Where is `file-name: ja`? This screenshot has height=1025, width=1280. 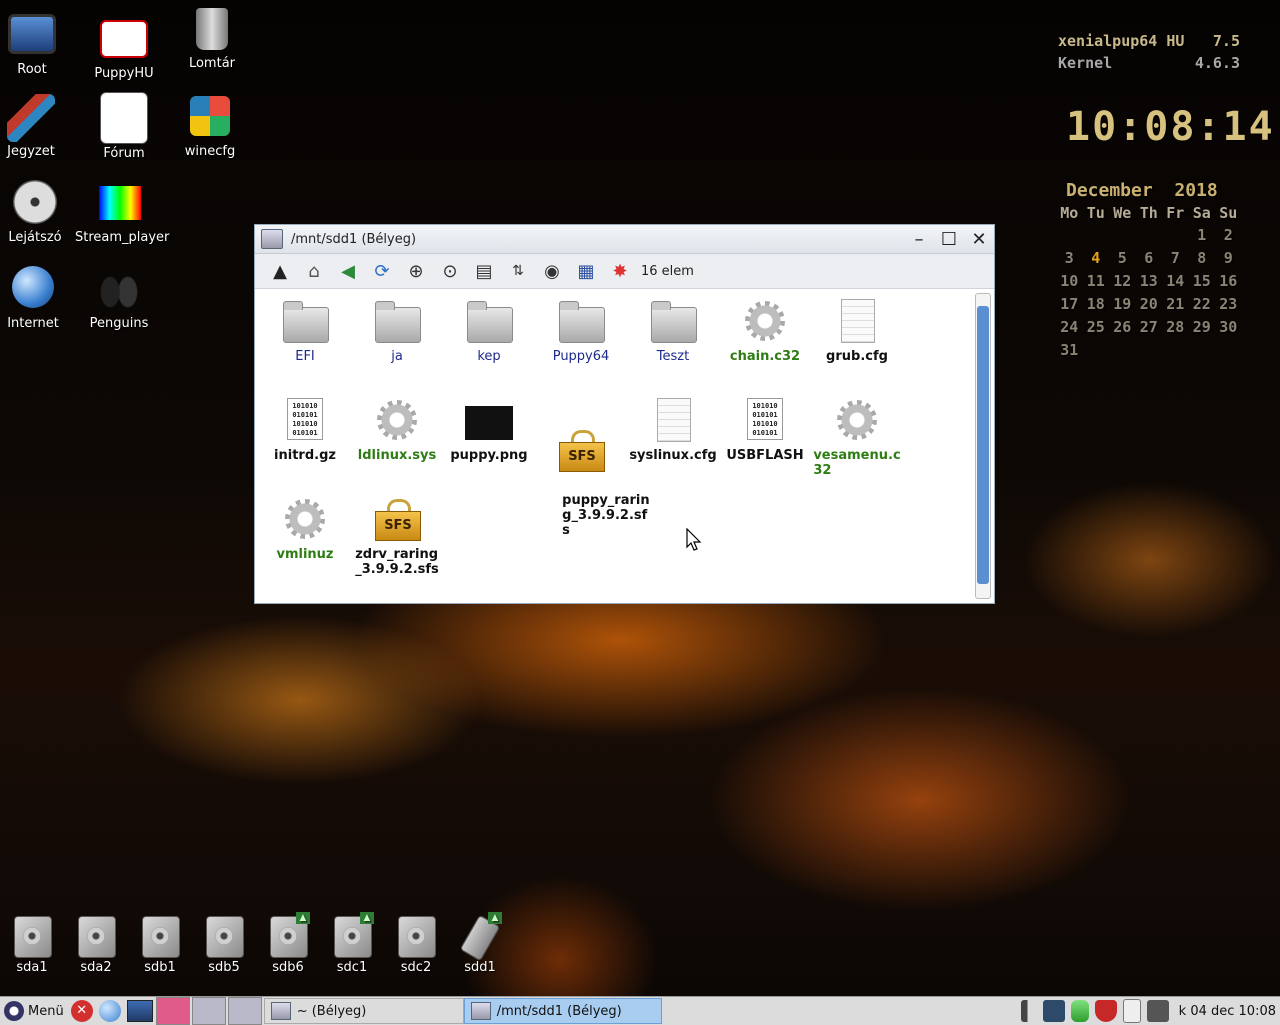 file-name: ja is located at coordinates (397, 356).